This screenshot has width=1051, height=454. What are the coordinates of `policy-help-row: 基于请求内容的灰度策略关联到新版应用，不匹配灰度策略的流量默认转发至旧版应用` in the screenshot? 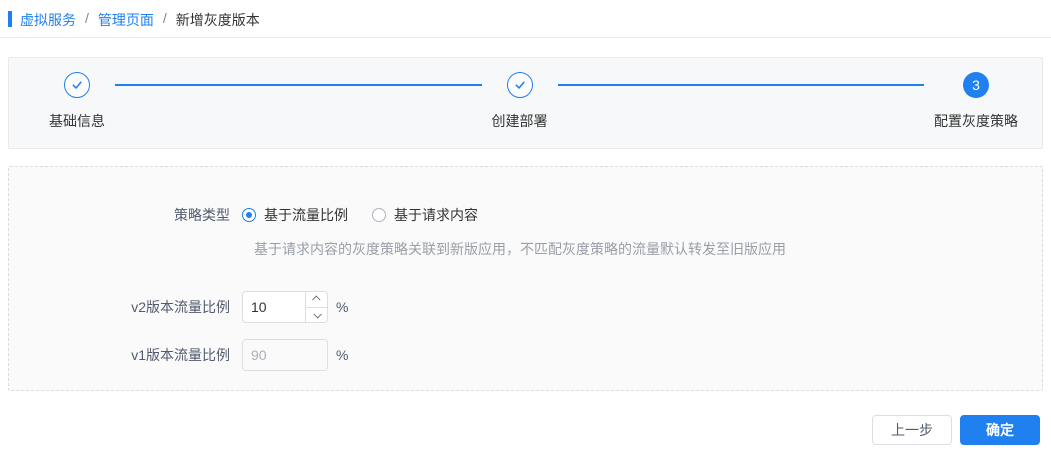 It's located at (525, 249).